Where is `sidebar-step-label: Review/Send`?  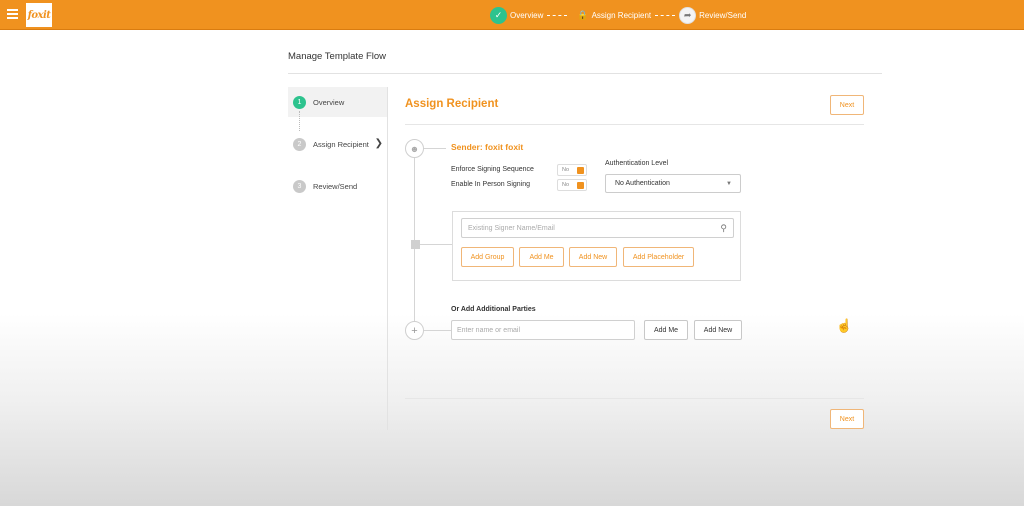
sidebar-step-label: Review/Send is located at coordinates (335, 186).